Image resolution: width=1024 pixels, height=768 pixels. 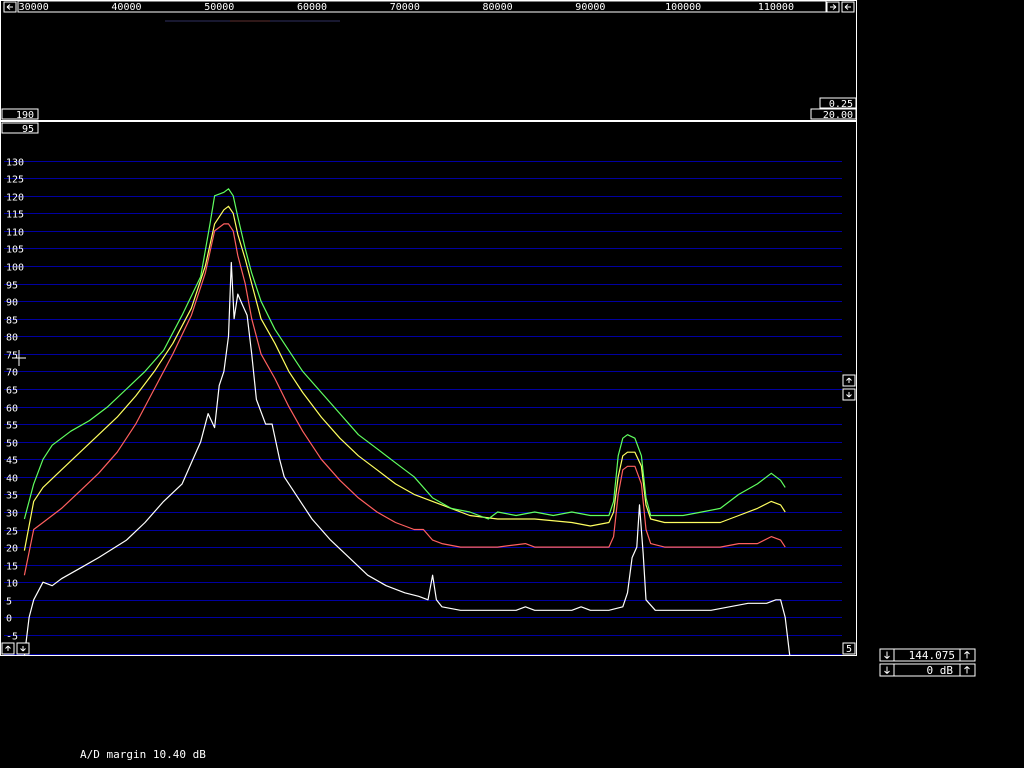 What do you see at coordinates (590, 7) in the screenshot?
I see `frequency-label: 90000` at bounding box center [590, 7].